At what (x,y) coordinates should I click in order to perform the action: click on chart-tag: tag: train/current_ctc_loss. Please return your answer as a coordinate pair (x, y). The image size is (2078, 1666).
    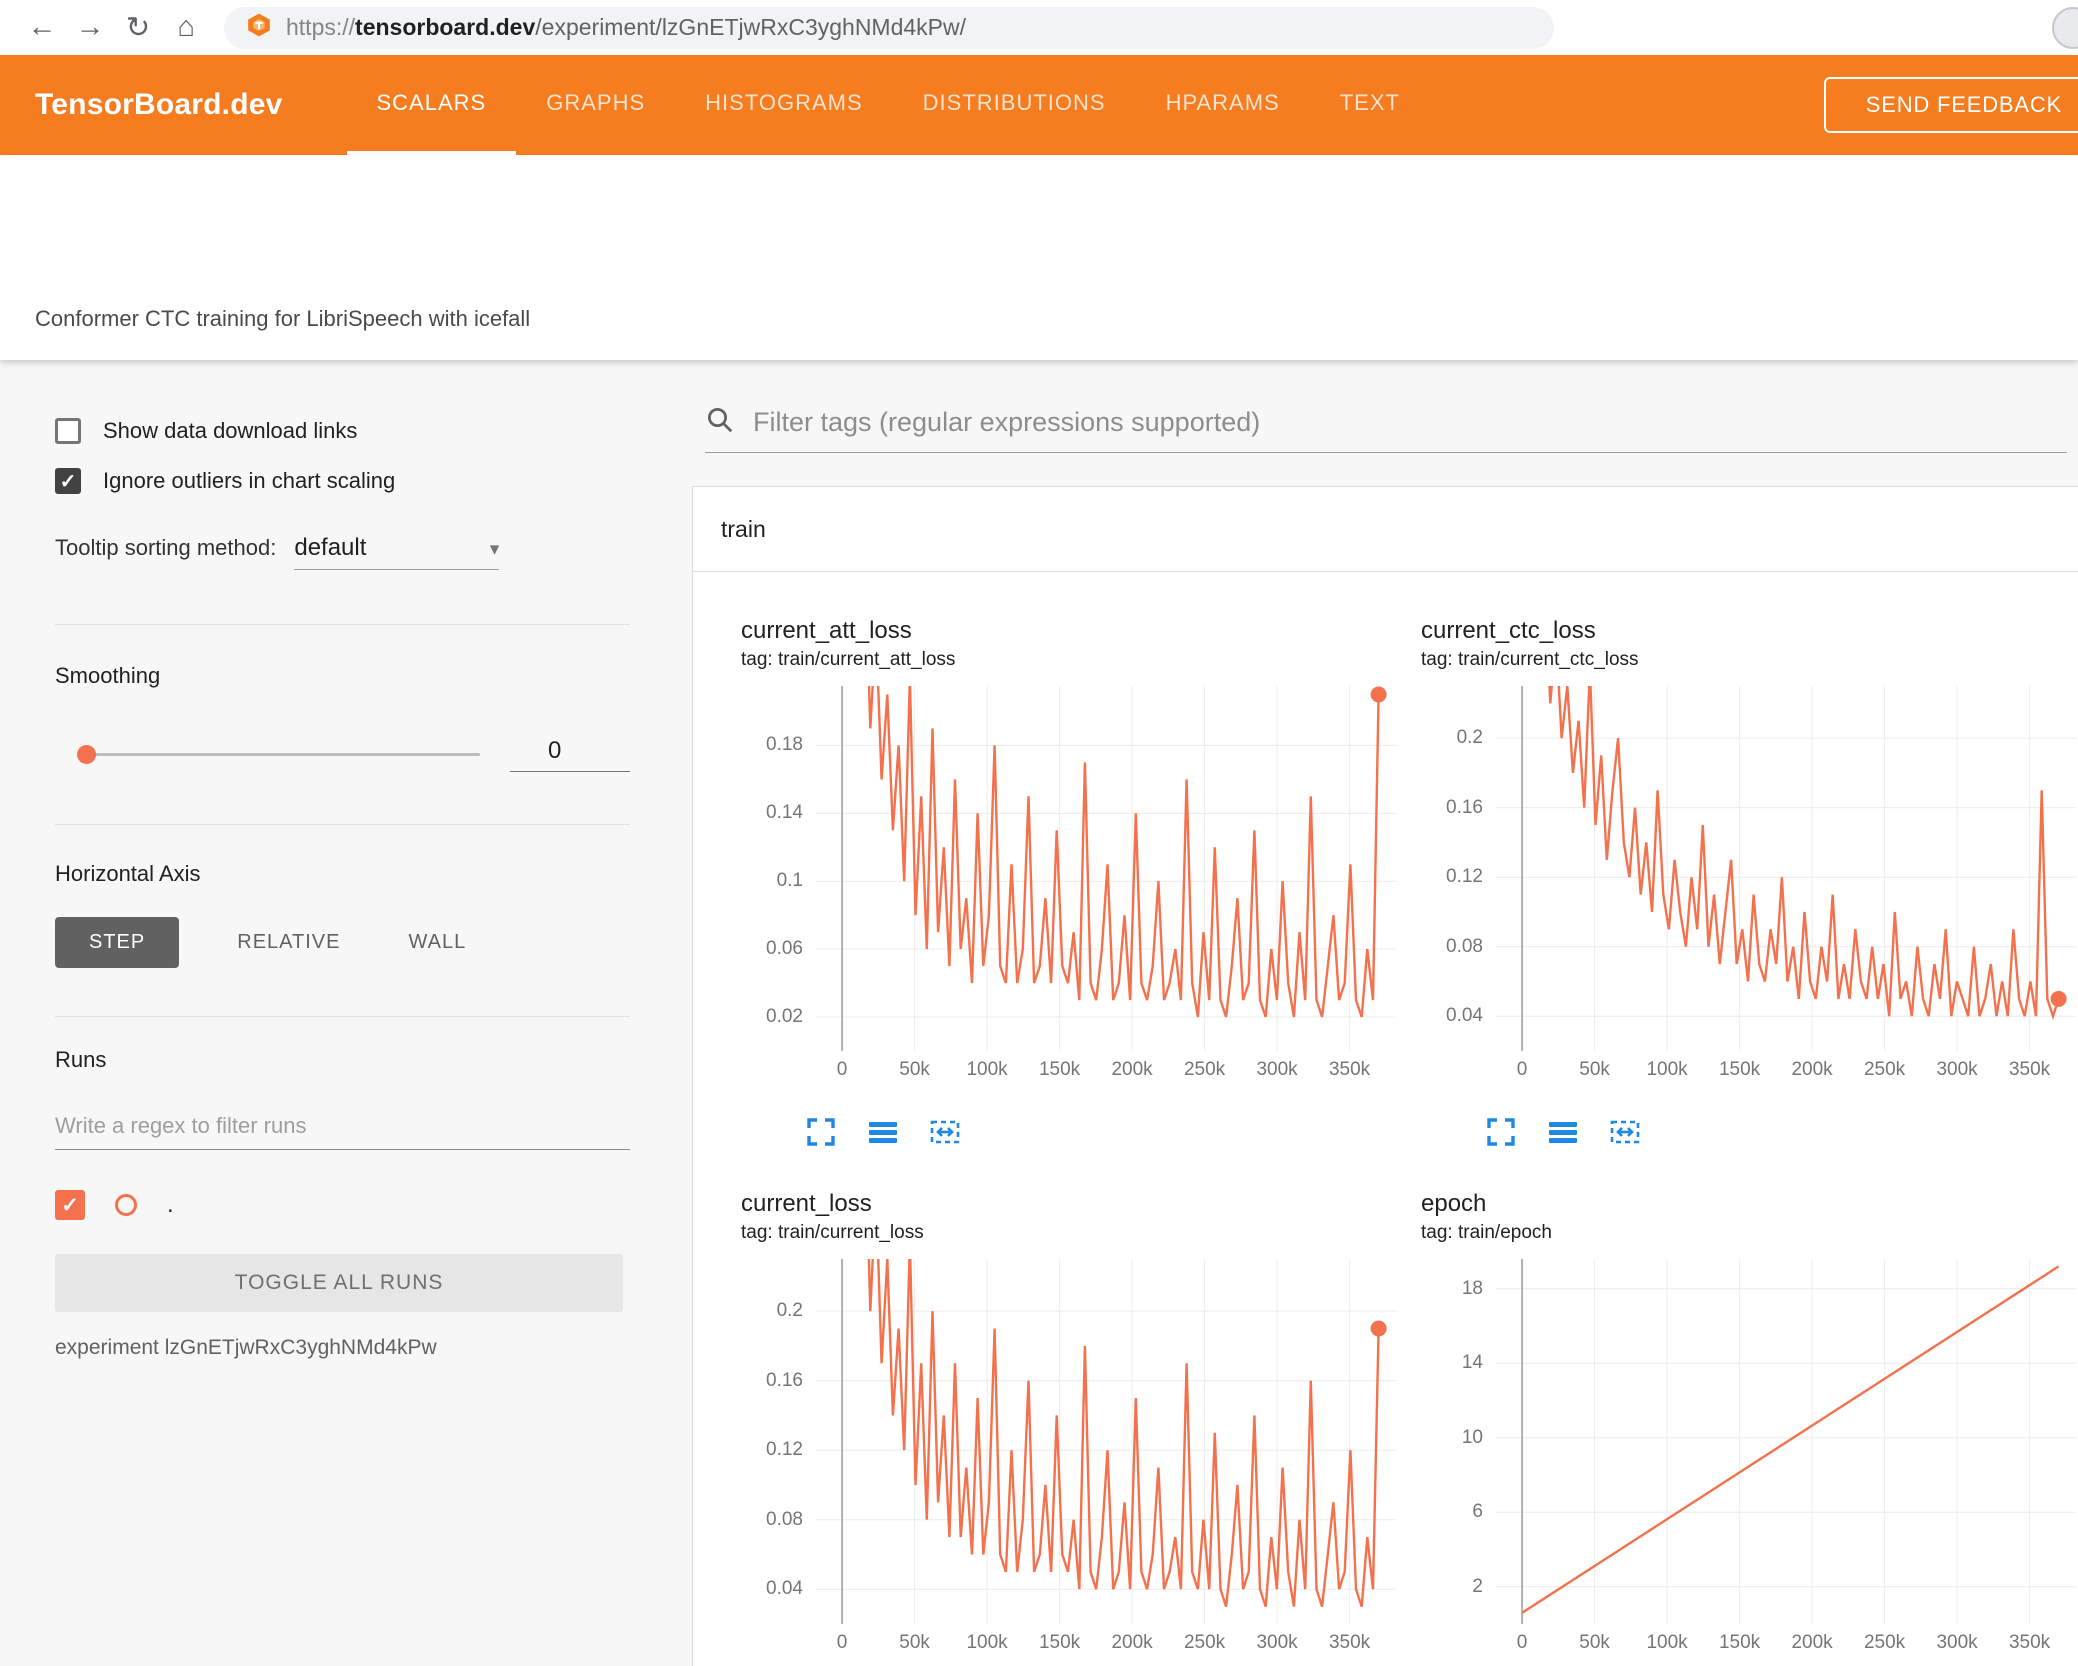
    Looking at the image, I should click on (1530, 659).